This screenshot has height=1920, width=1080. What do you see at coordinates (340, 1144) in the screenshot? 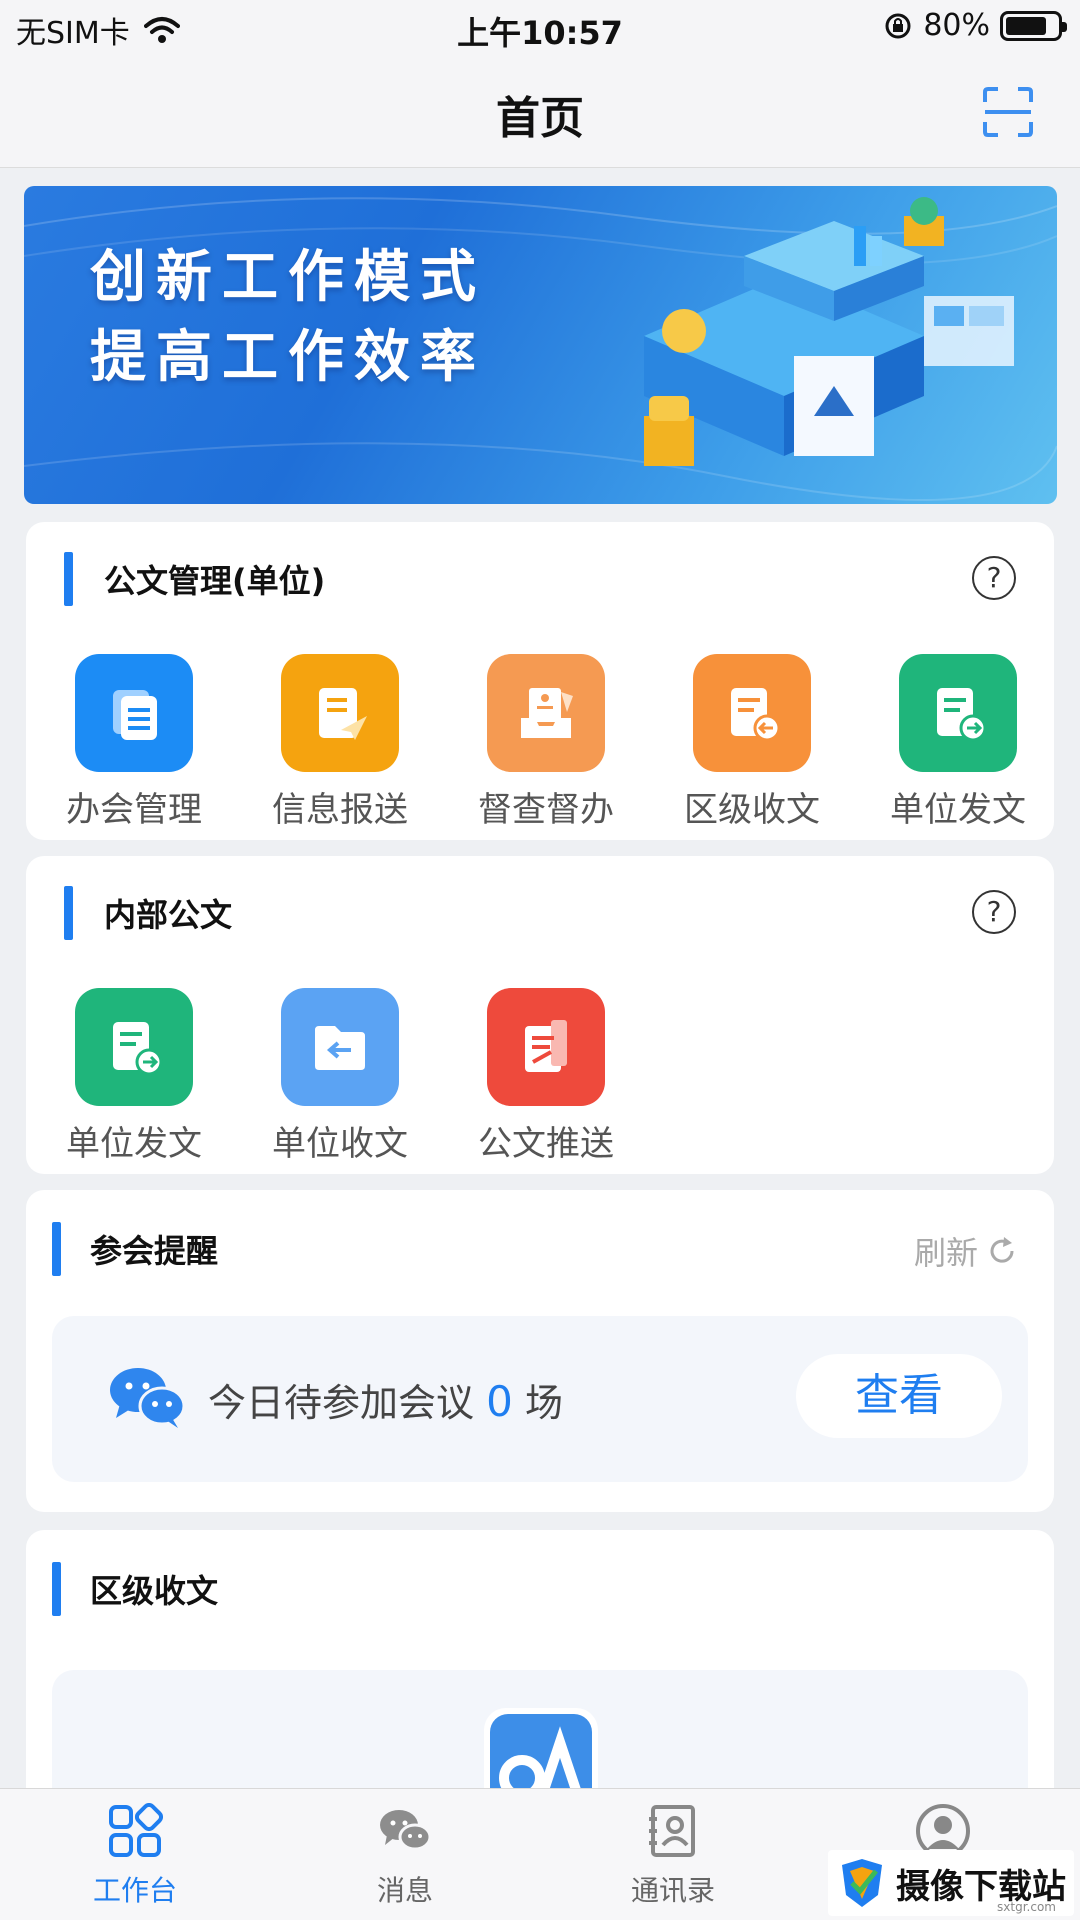
I see `grid-item-label: 单位收文` at bounding box center [340, 1144].